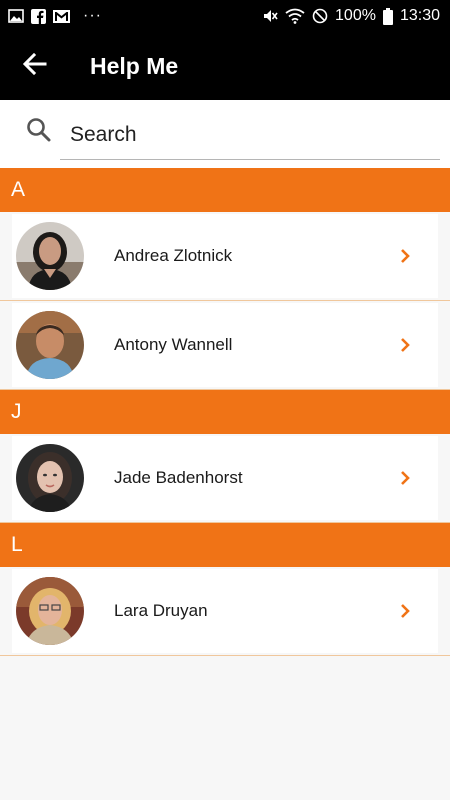 This screenshot has width=450, height=800. Describe the element at coordinates (18, 189) in the screenshot. I see `section-letter: A` at that location.